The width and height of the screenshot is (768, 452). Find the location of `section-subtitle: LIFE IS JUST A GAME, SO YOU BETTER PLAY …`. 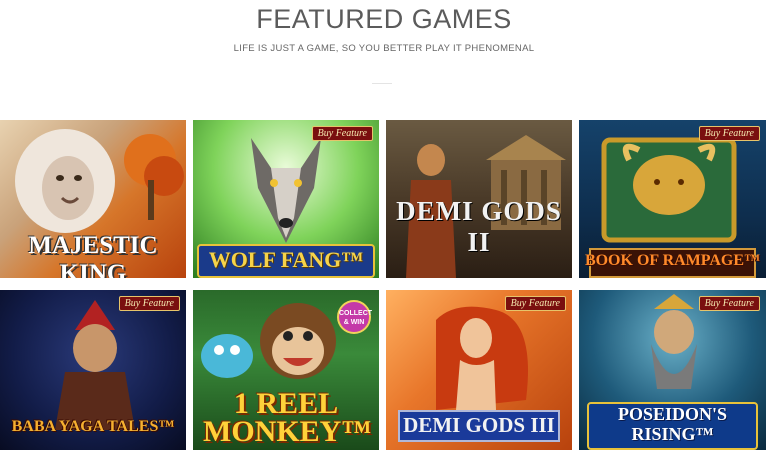

section-subtitle: LIFE IS JUST A GAME, SO YOU BETTER PLAY … is located at coordinates (384, 48).